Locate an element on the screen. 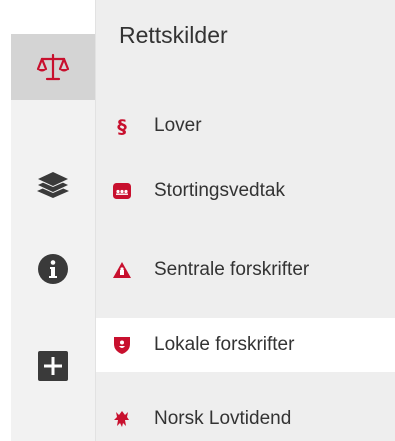 The image size is (395, 441). list-item-sentrale-forskrifter: Sentrale forskrifter is located at coordinates (245, 270).